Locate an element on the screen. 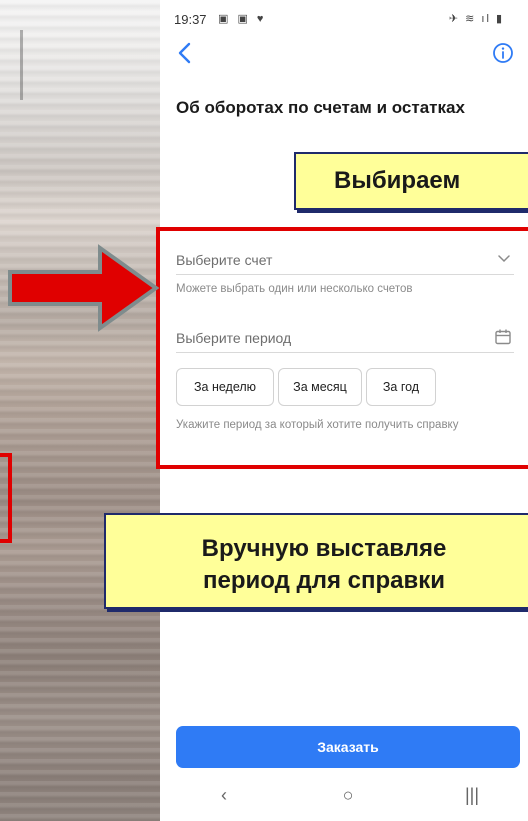 The width and height of the screenshot is (528, 821). system-nav-bar: ‹ ○ ||| is located at coordinates (344, 795).